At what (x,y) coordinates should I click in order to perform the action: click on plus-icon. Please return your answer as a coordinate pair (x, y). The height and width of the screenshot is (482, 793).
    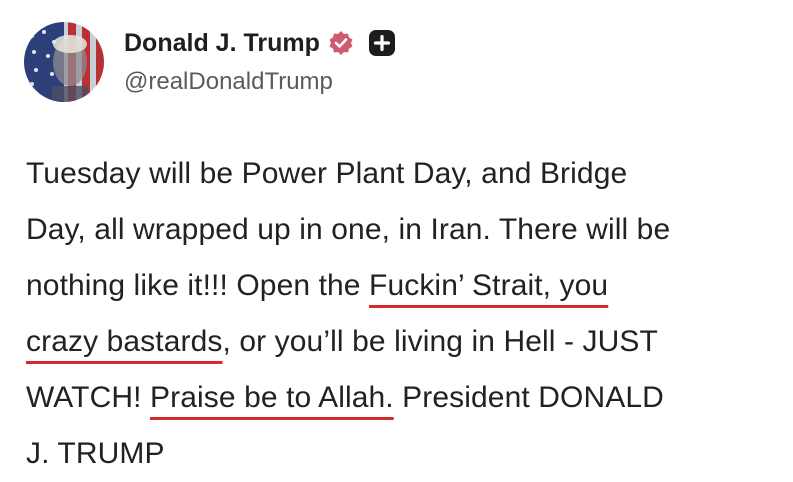
    Looking at the image, I should click on (382, 43).